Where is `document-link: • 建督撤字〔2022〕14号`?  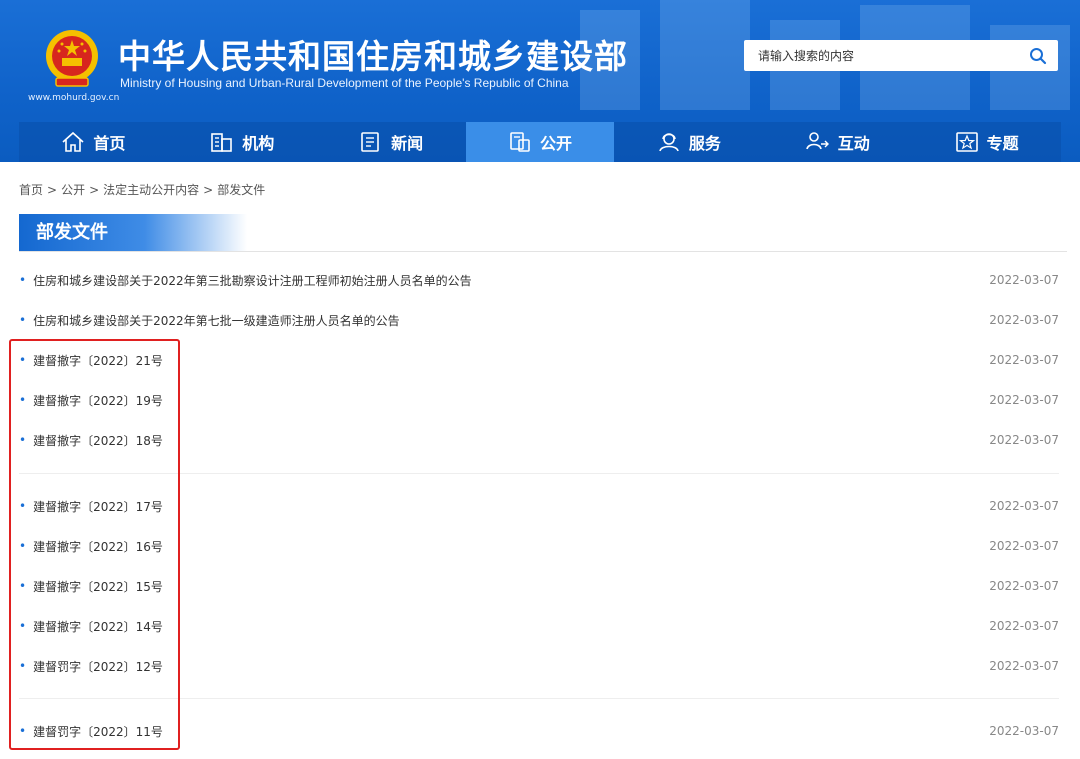
document-link: • 建督撤字〔2022〕14号 is located at coordinates (91, 626).